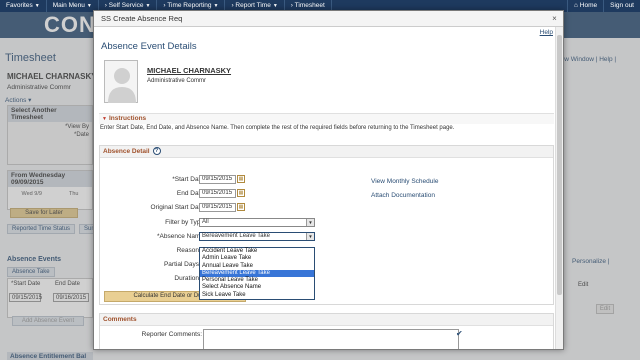  I want to click on original-start-date-label: Original Start Date, so click(177, 207).